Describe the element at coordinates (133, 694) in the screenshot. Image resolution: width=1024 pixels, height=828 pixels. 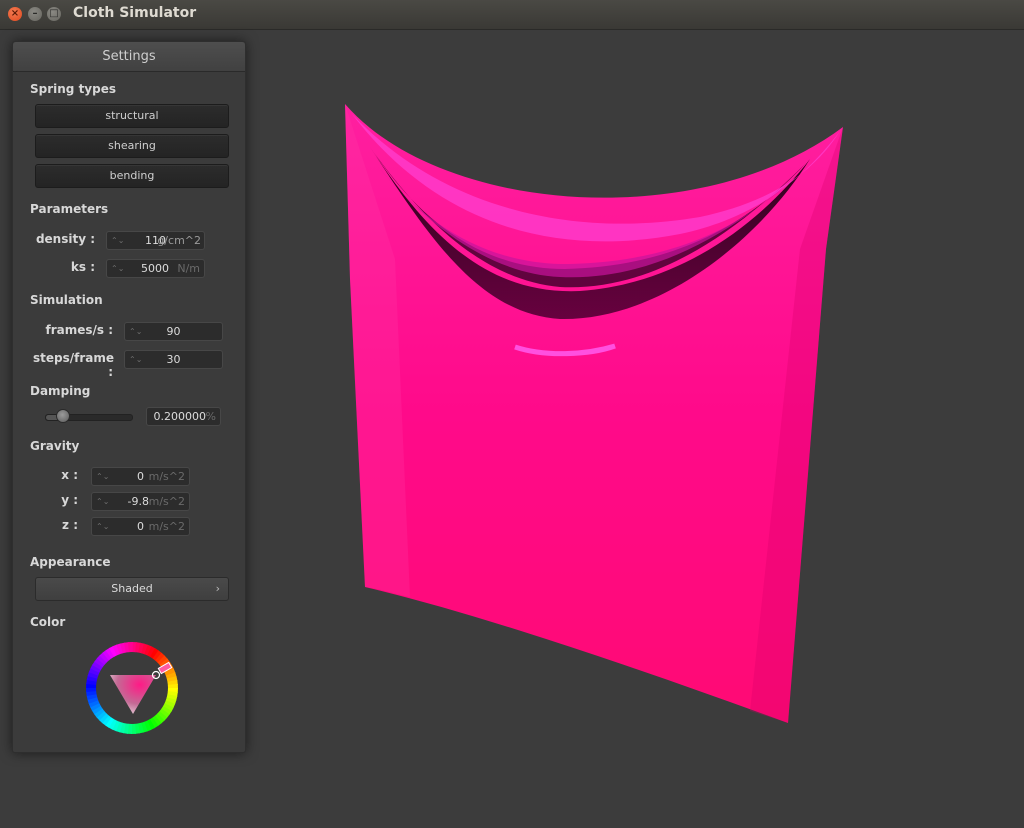
I see `saturation-value-triangle` at that location.